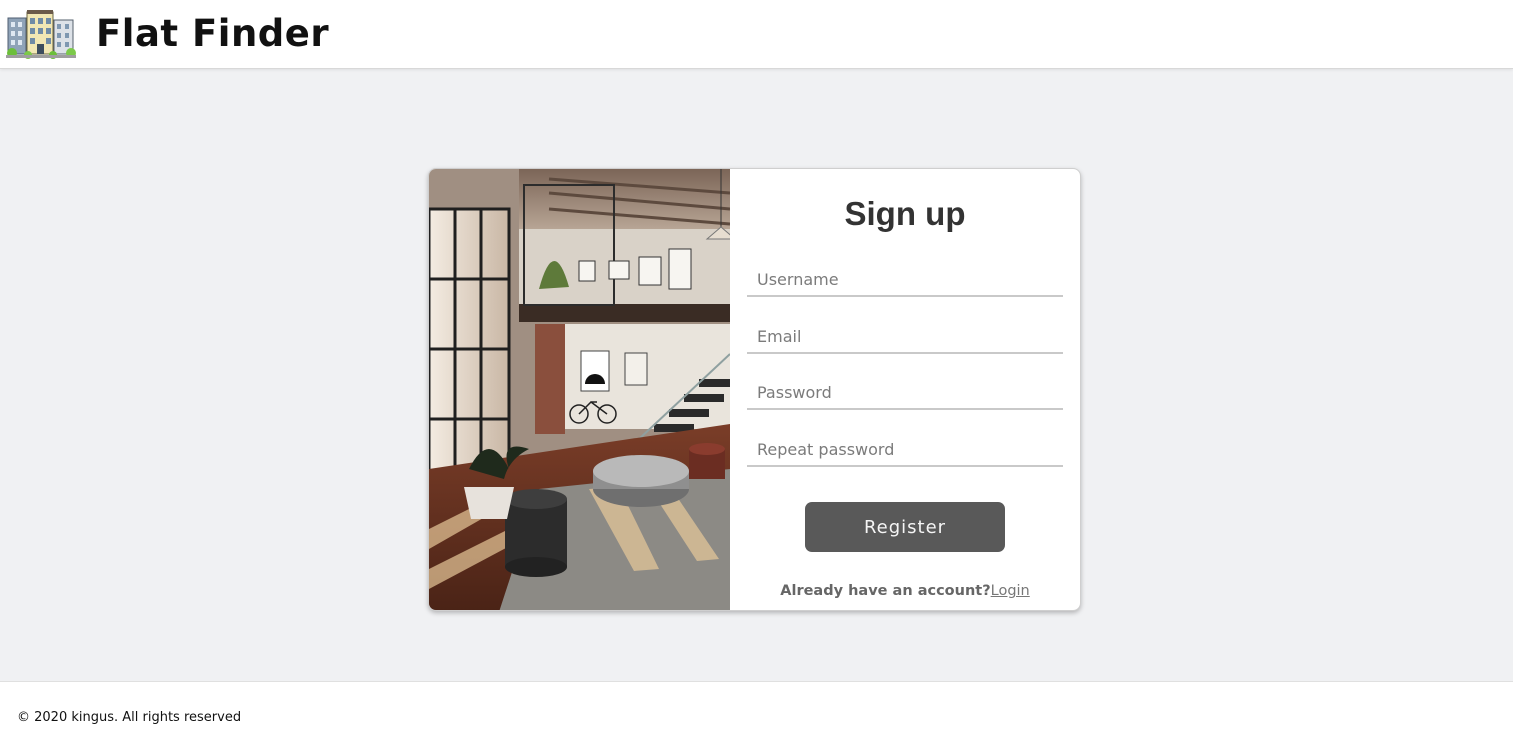 The width and height of the screenshot is (1513, 746). What do you see at coordinates (885, 591) in the screenshot?
I see `already-account-text: Already have an account?` at bounding box center [885, 591].